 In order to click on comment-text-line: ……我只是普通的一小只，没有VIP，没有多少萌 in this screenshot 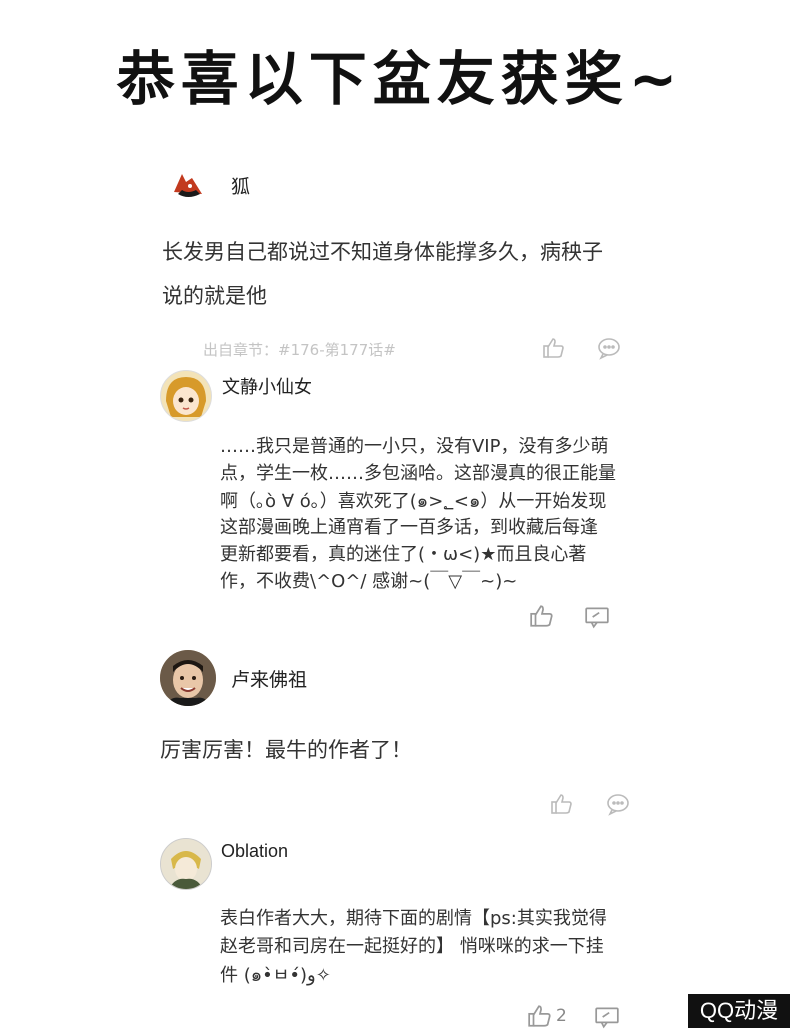, I will do `click(414, 446)`.